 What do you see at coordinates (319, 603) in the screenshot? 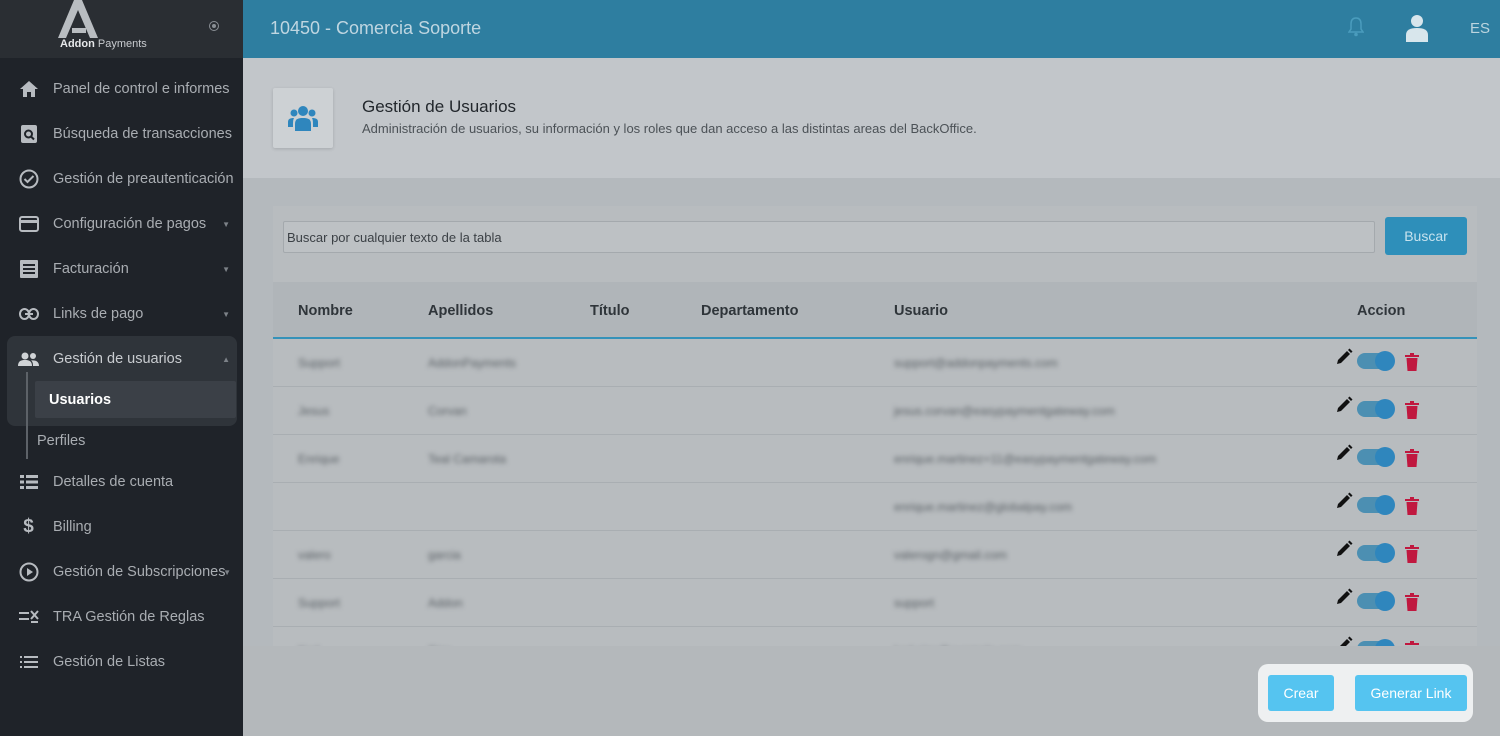
I see `cell-nombre: Support` at bounding box center [319, 603].